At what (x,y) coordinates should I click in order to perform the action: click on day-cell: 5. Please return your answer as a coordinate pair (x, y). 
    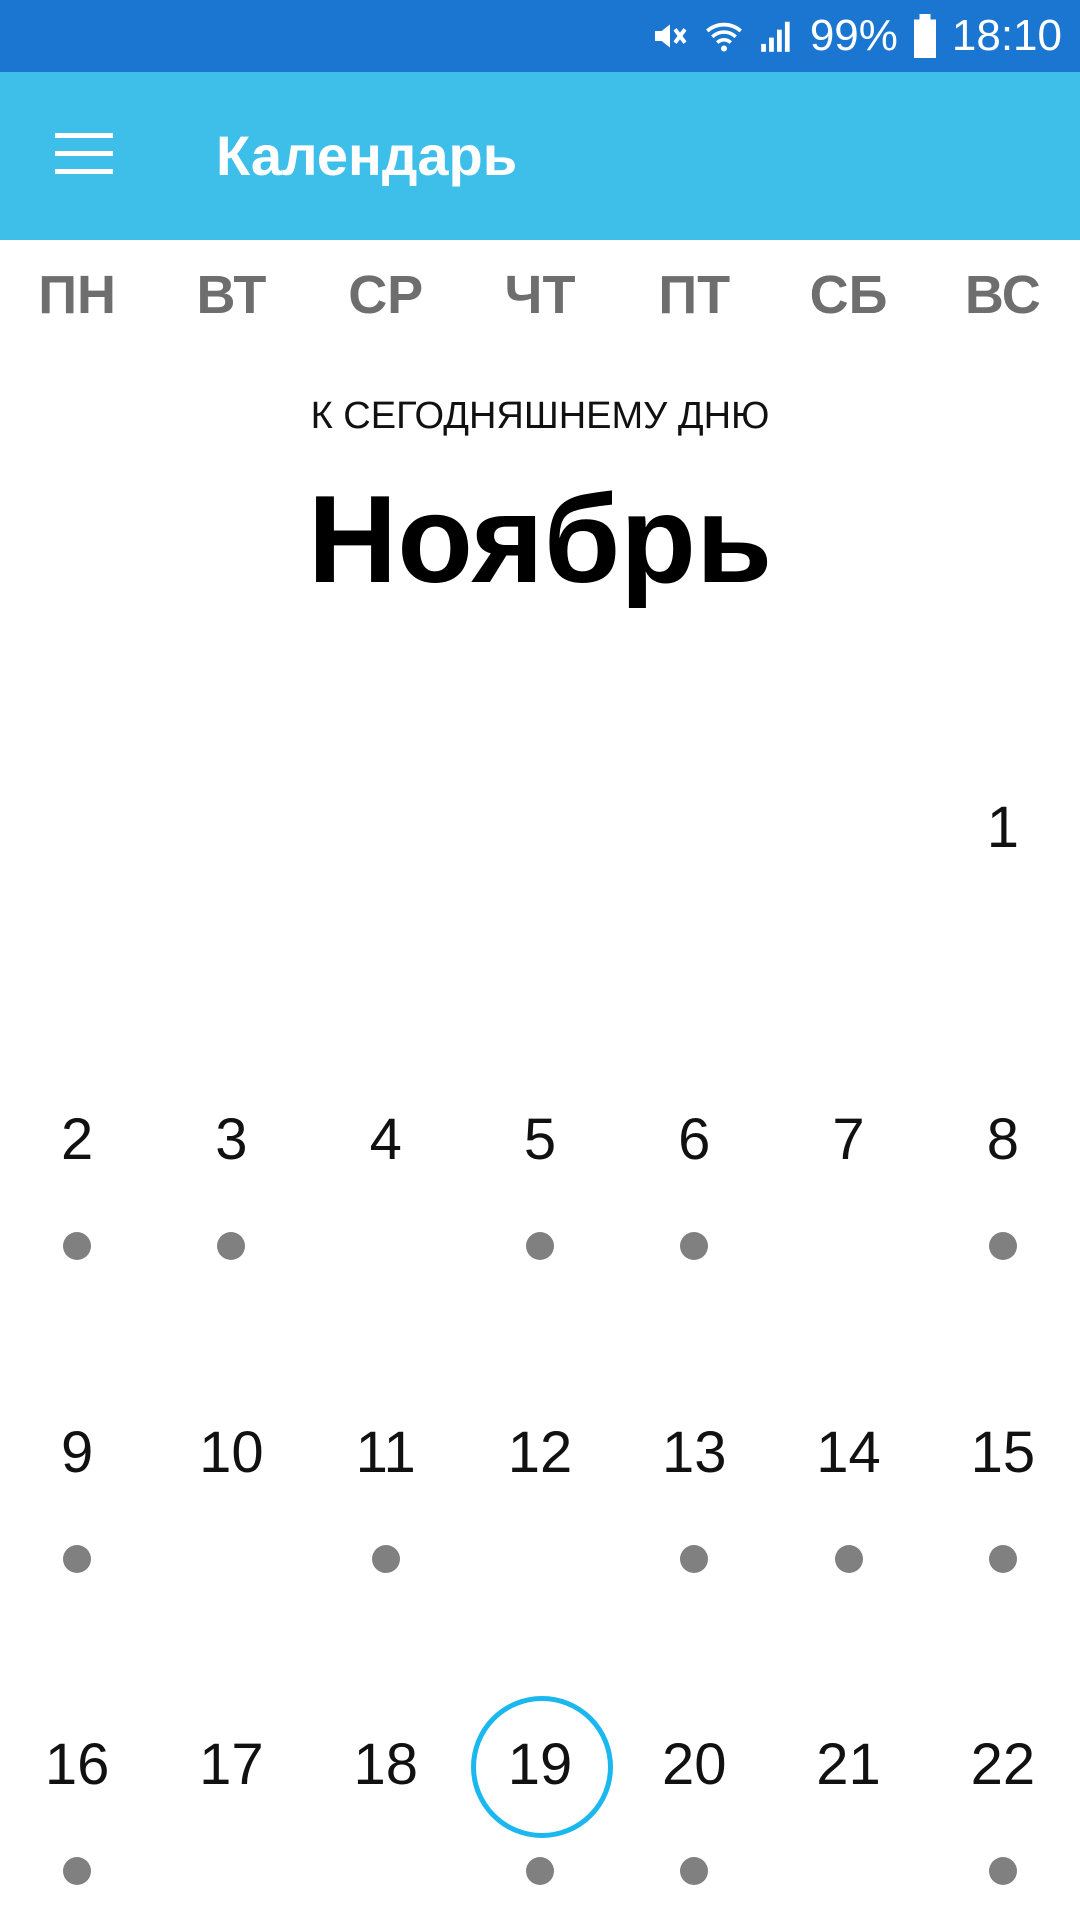
    Looking at the image, I should click on (540, 1226).